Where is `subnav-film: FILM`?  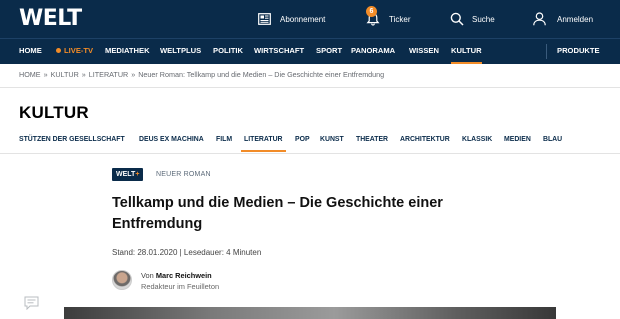 subnav-film: FILM is located at coordinates (224, 145).